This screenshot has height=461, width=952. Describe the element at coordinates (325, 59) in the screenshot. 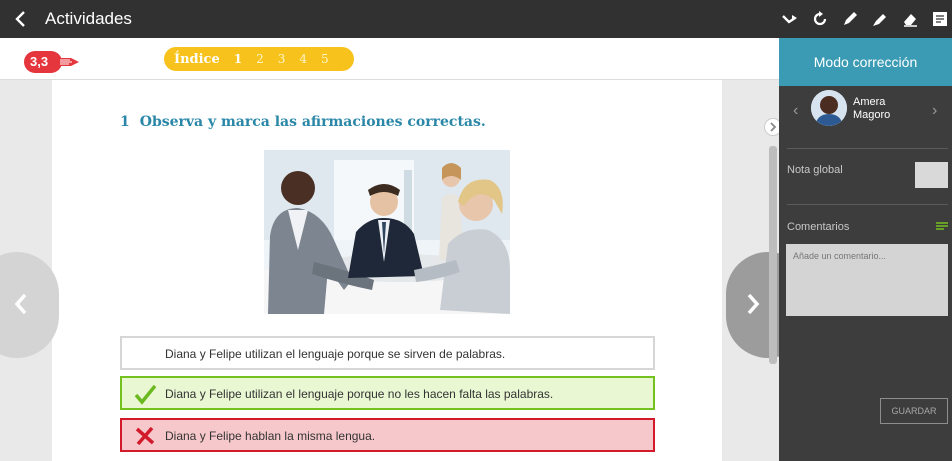

I see `page-5: 5` at that location.